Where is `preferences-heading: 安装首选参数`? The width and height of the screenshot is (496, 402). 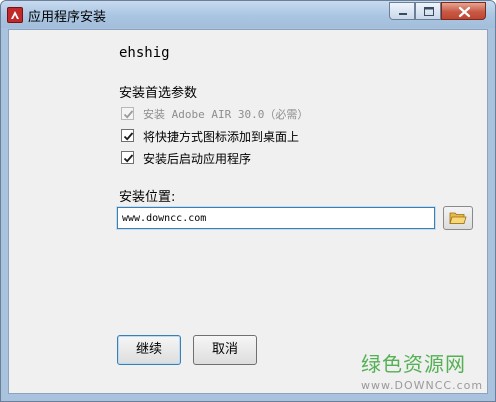 preferences-heading: 安装首选参数 is located at coordinates (158, 93).